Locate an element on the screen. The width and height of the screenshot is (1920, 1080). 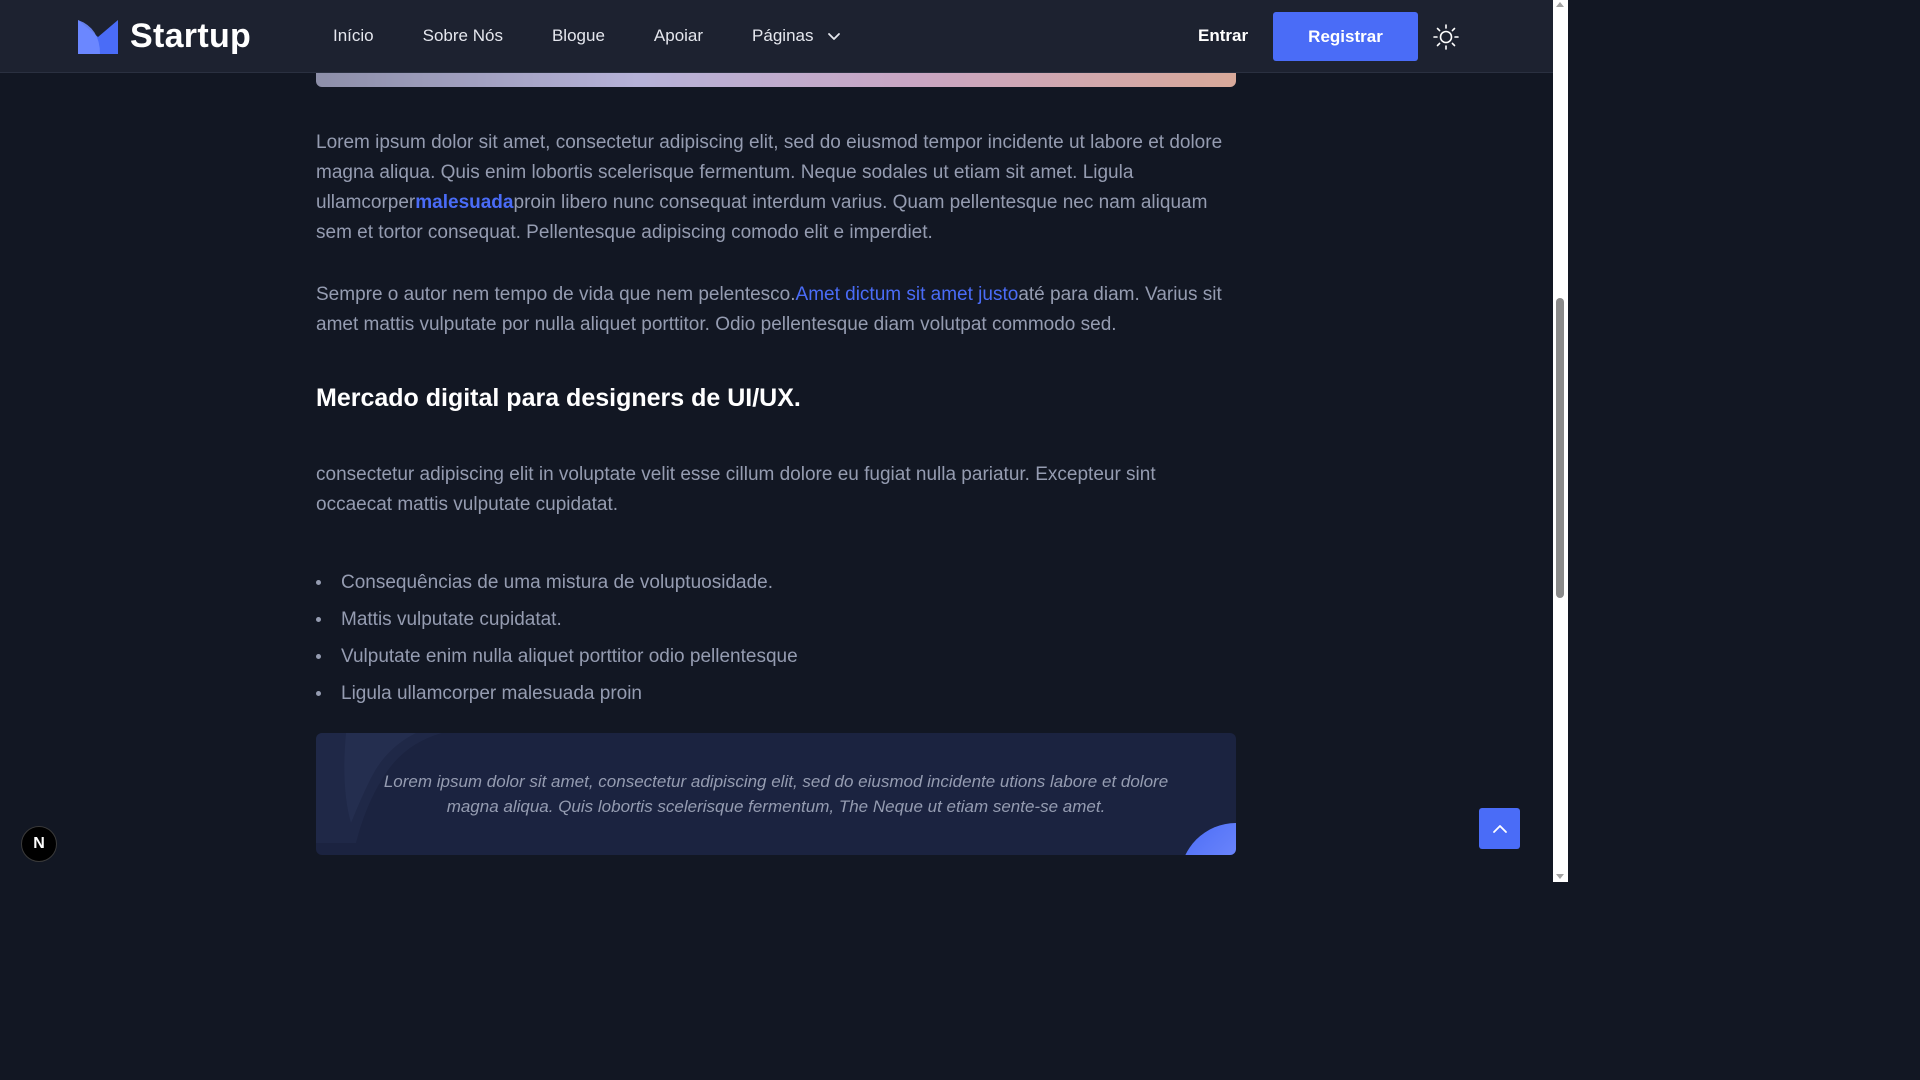
chevron-down-icon is located at coordinates (834, 36).